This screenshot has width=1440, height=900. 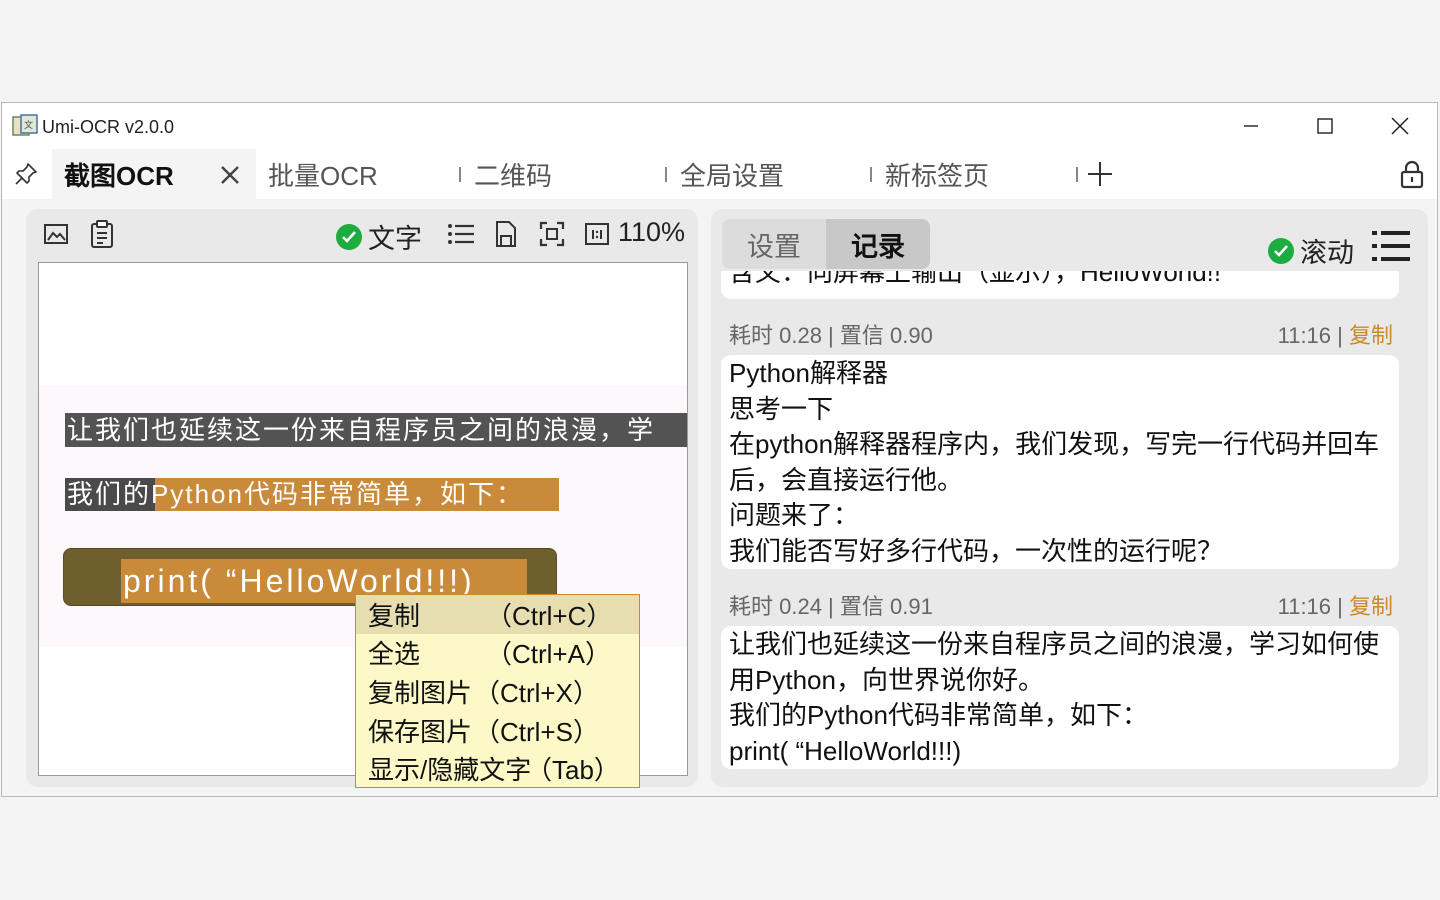 I want to click on record-text-line: 我们的Python代码非常简单，如下：, so click(x=938, y=715).